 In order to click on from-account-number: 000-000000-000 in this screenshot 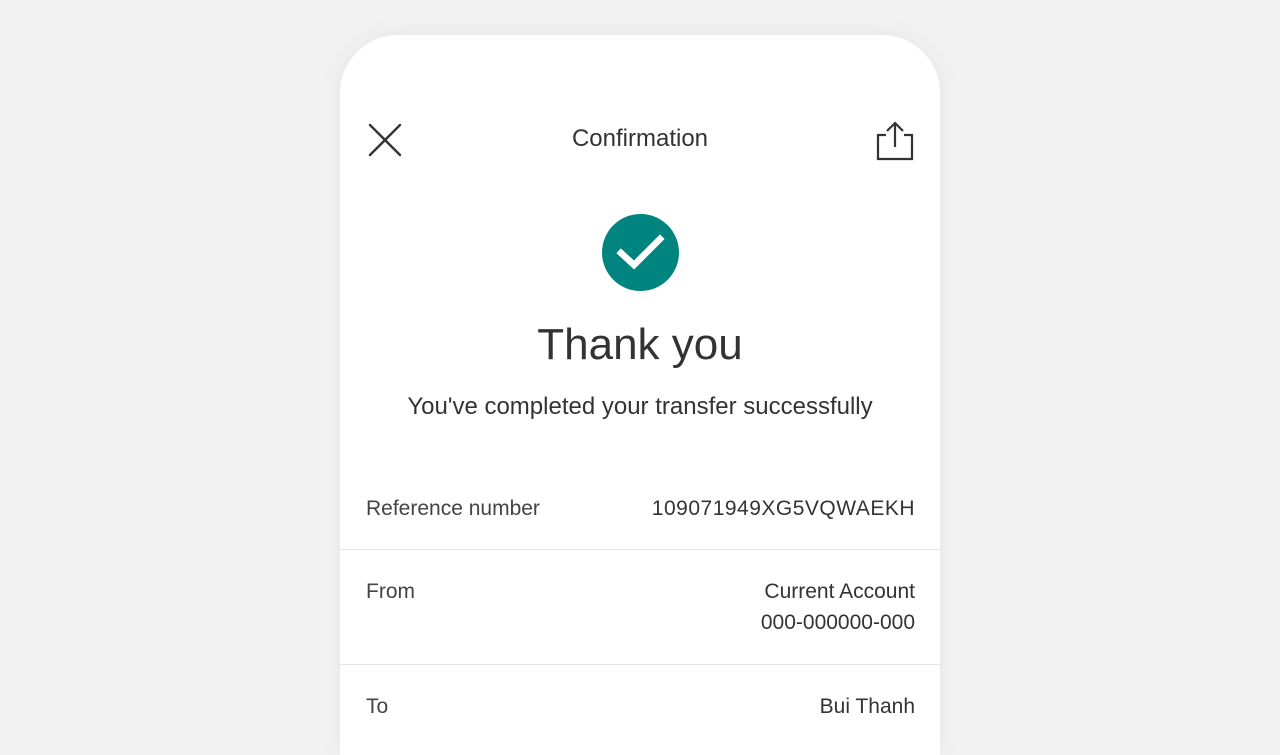, I will do `click(837, 622)`.